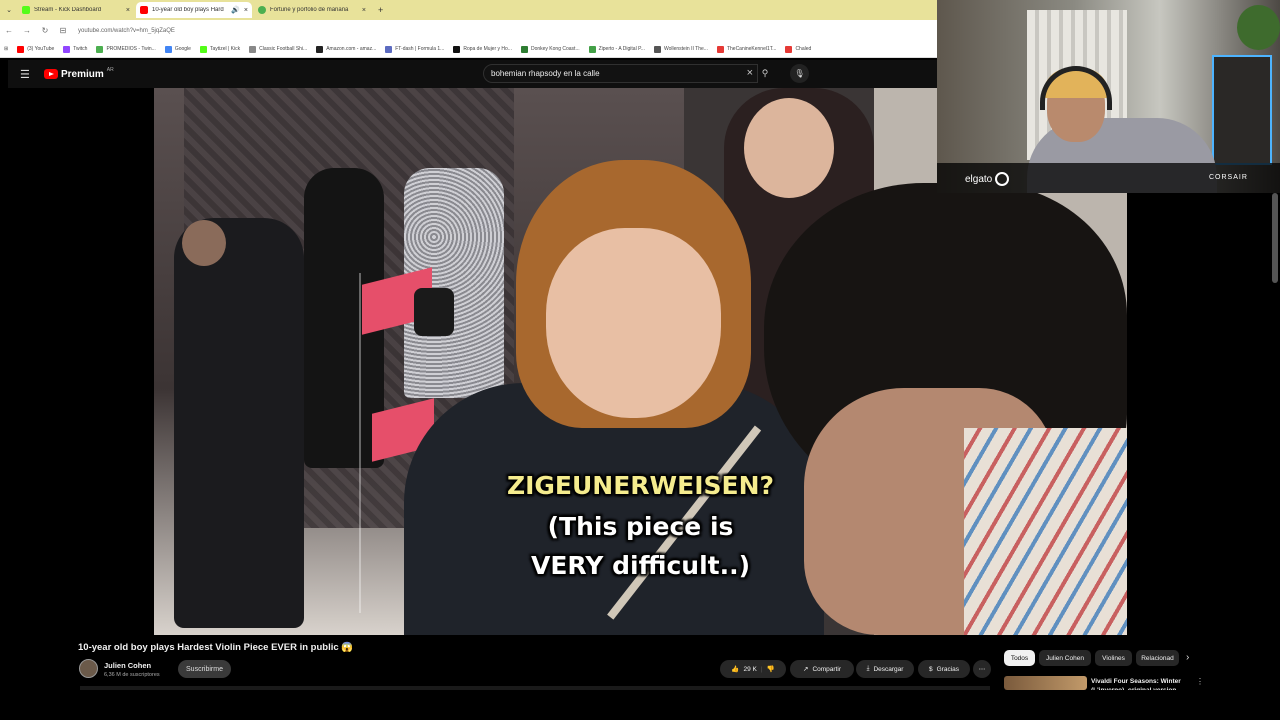 This screenshot has height=720, width=1280. Describe the element at coordinates (868, 668) in the screenshot. I see `download-icon: ⤓` at that location.